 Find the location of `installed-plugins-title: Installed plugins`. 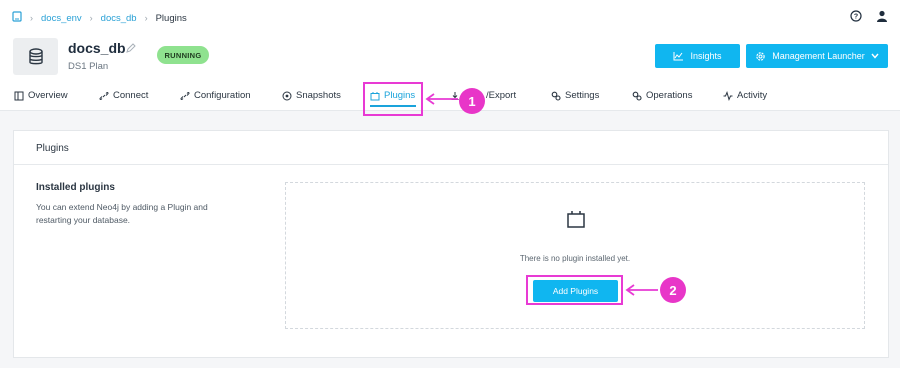

installed-plugins-title: Installed plugins is located at coordinates (75, 187).